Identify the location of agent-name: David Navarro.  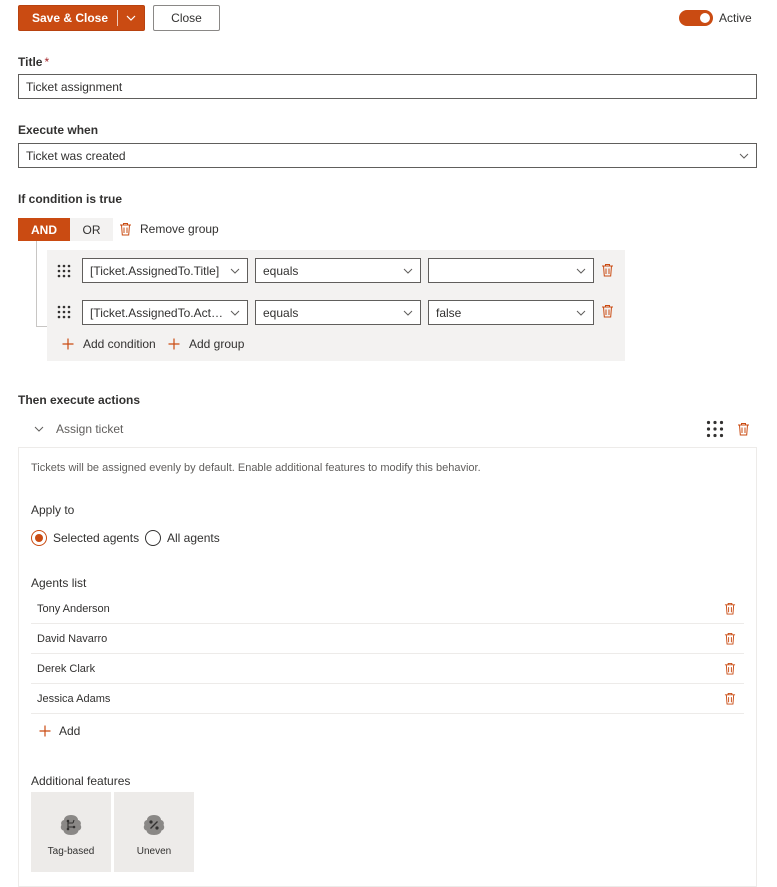
(72, 638).